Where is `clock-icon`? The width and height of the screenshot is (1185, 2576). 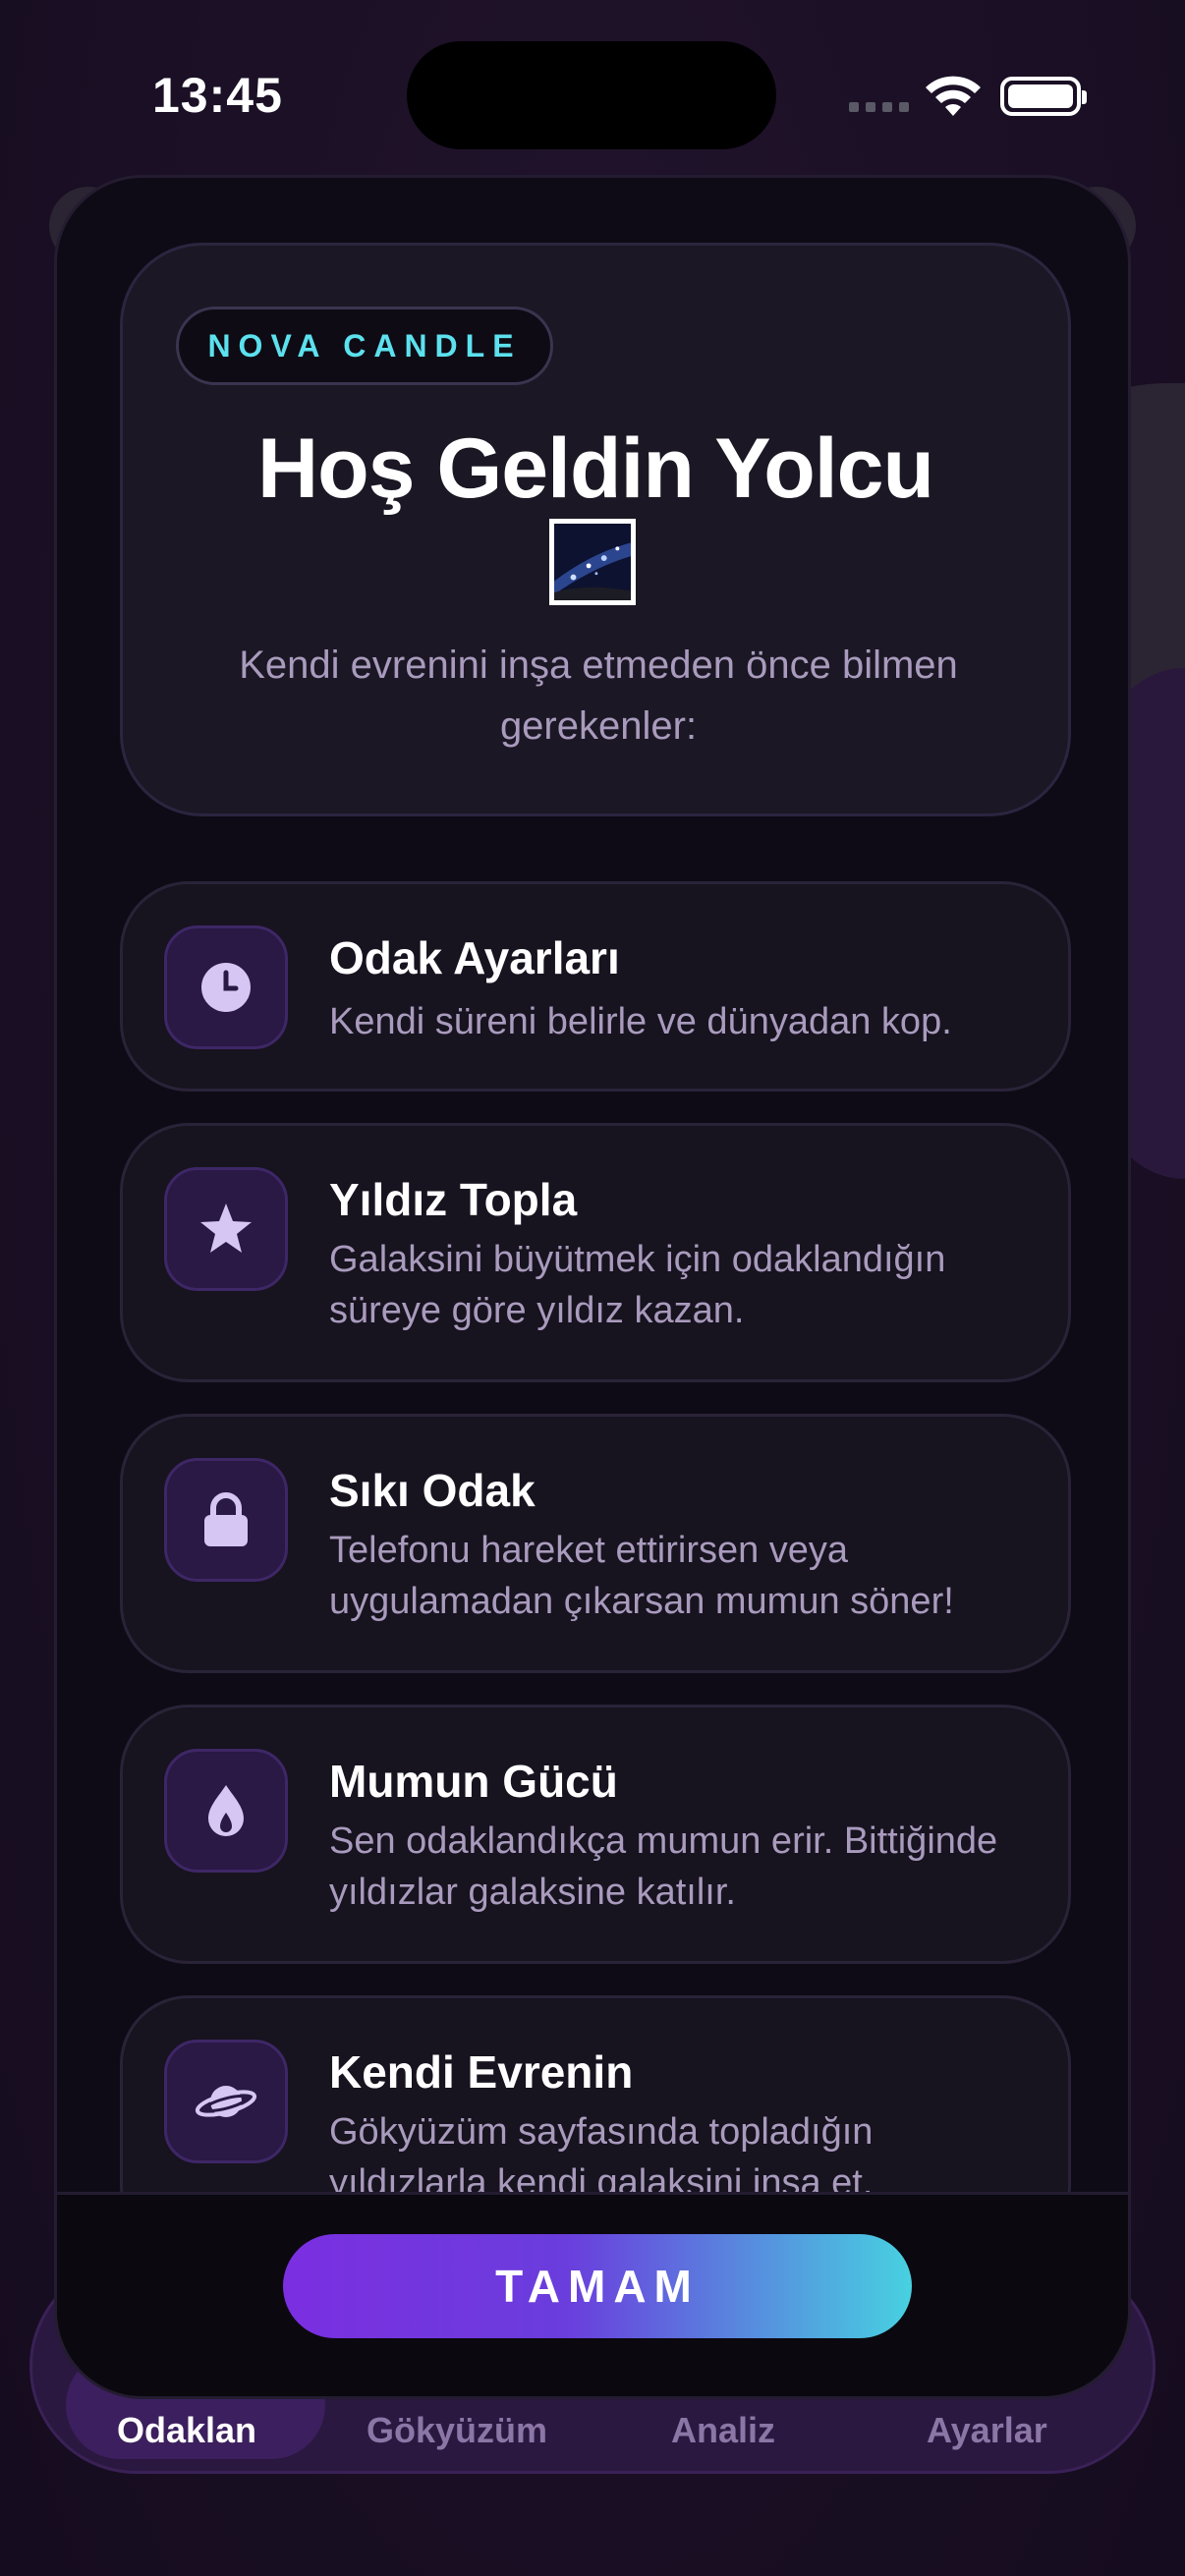
clock-icon is located at coordinates (226, 987).